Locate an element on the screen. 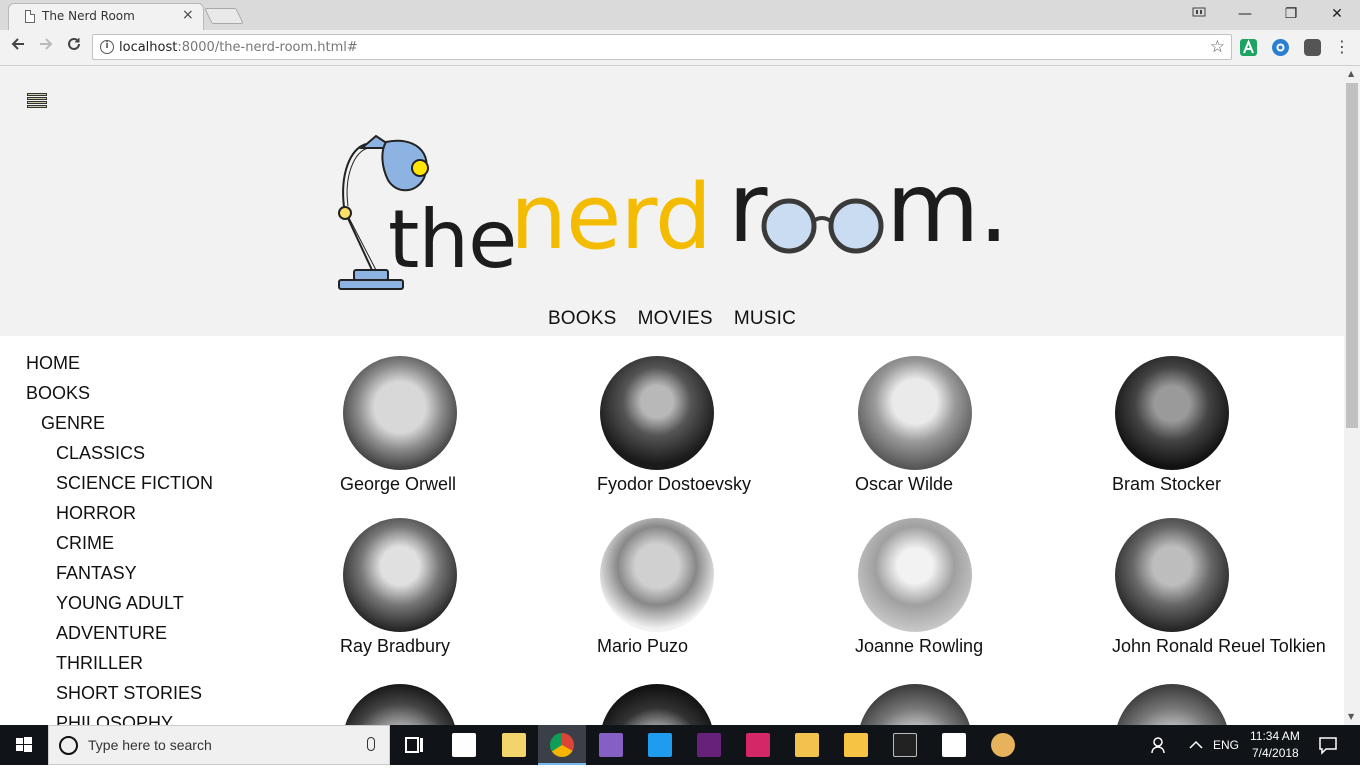 The width and height of the screenshot is (1360, 769). scroll-down-icon: ▼ is located at coordinates (1351, 716).